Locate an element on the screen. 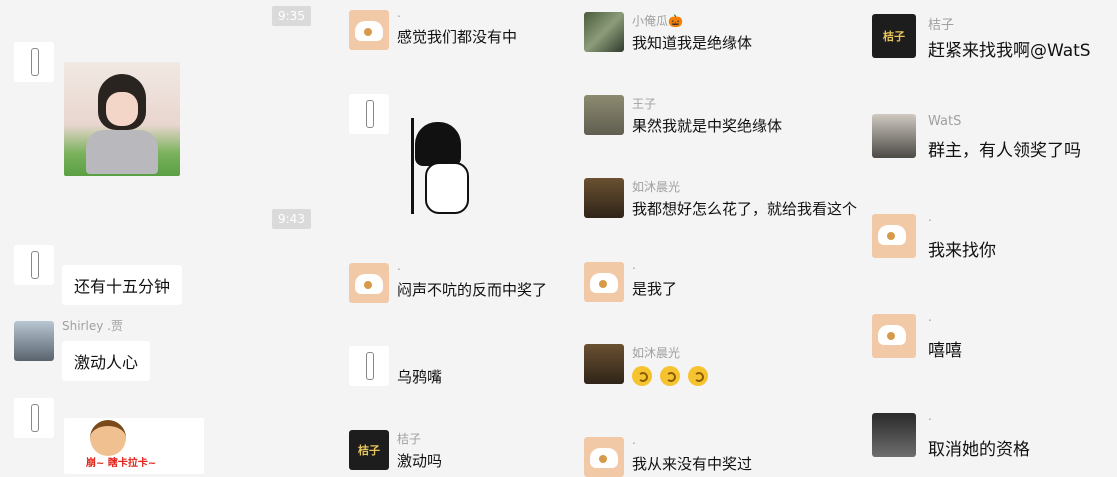 Image resolution: width=1117 pixels, height=477 pixels. message-text: 群主，有人领奖了吗 is located at coordinates (1004, 148).